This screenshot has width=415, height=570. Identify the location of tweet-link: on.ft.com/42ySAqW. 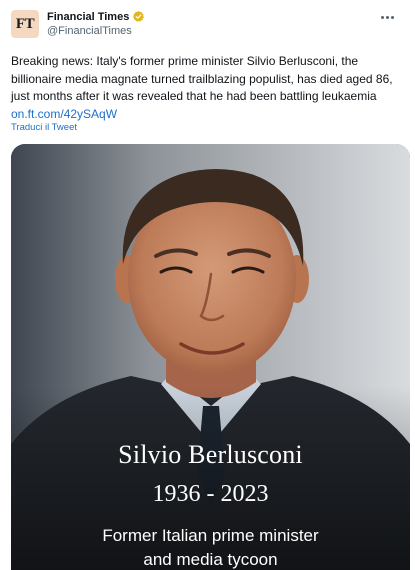
(64, 114).